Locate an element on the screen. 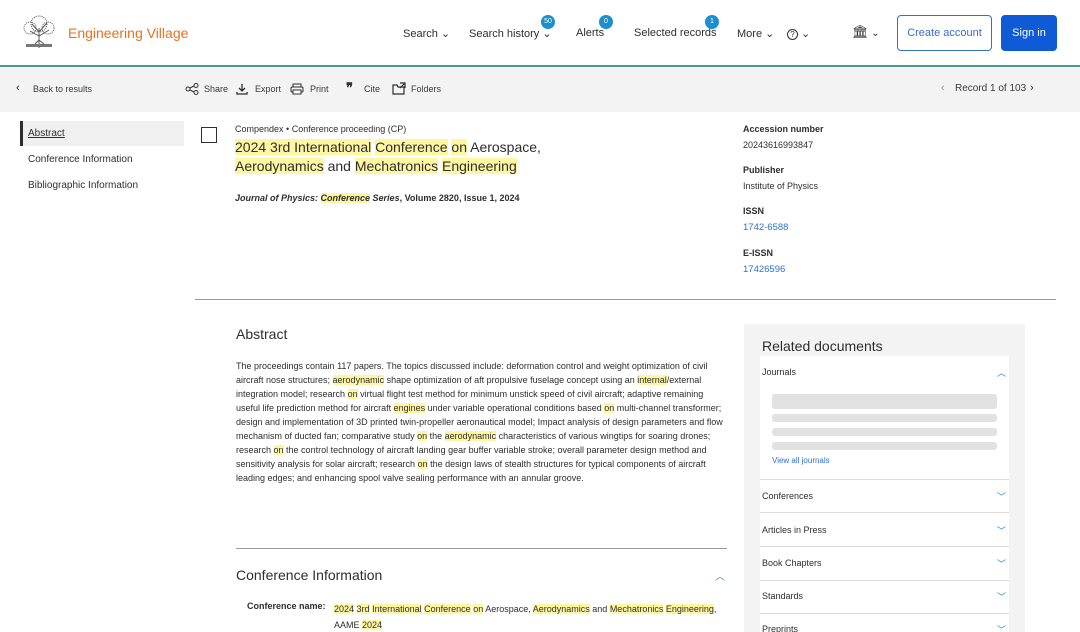 Image resolution: width=1080 pixels, height=632 pixels. conf-part: and is located at coordinates (599, 609).